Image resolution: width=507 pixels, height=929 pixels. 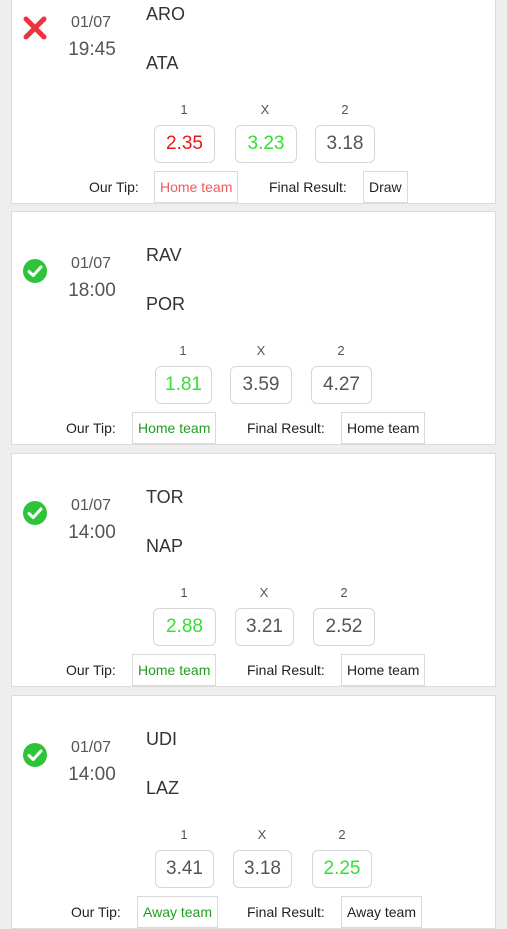 What do you see at coordinates (345, 144) in the screenshot?
I see `odd-away: 3.18` at bounding box center [345, 144].